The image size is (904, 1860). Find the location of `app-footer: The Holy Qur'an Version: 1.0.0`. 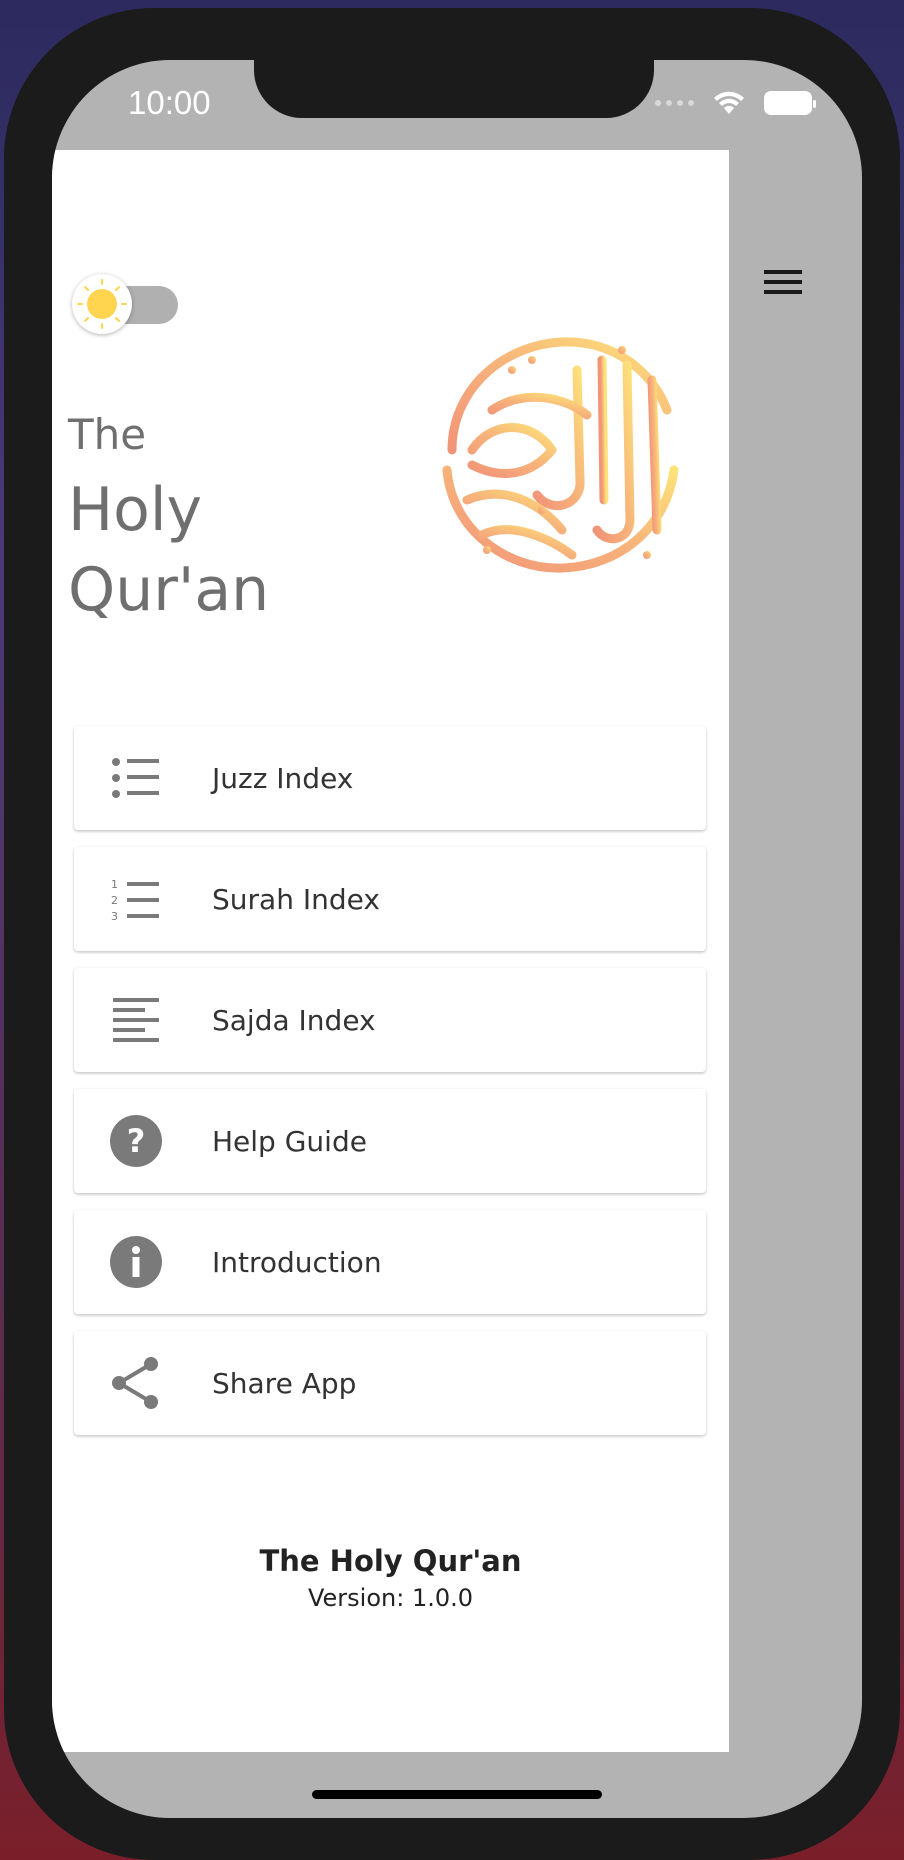

app-footer: The Holy Qur'an Version: 1.0.0 is located at coordinates (390, 1578).